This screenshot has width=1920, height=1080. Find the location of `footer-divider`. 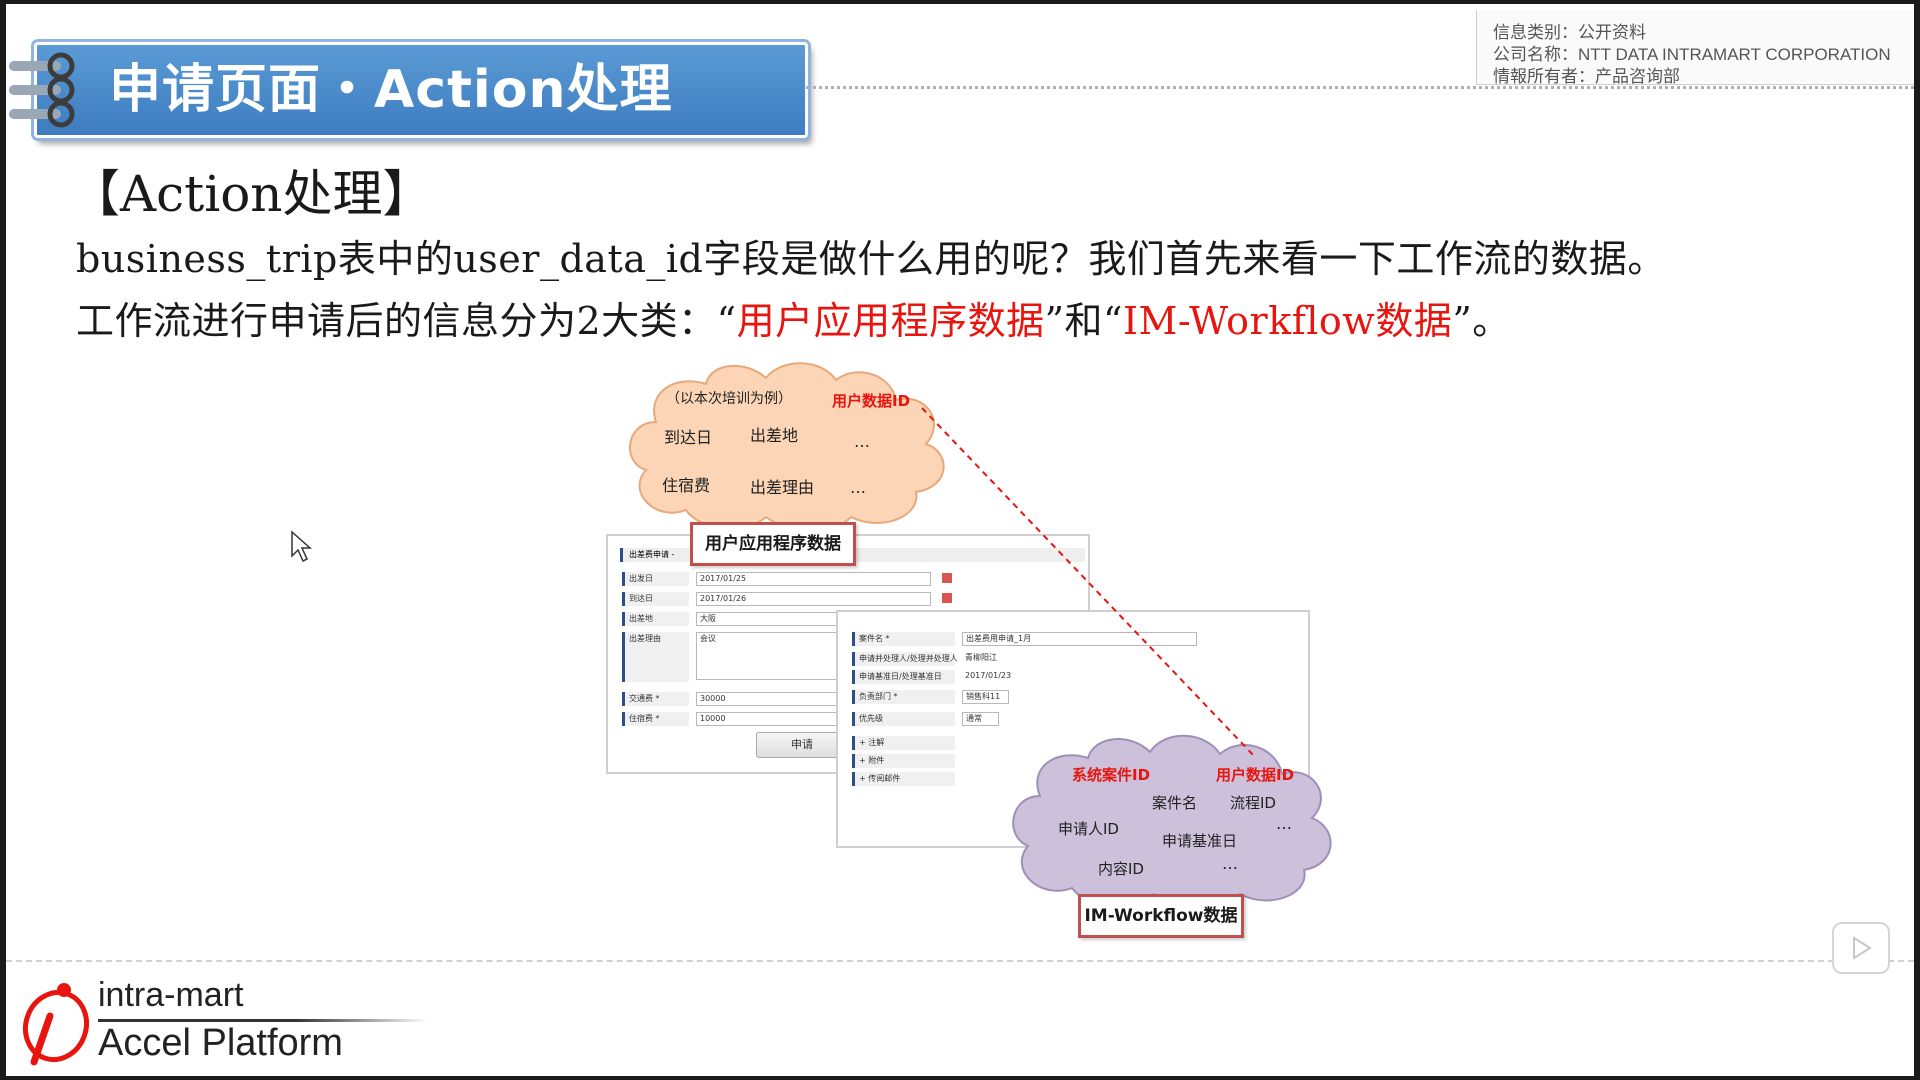

footer-divider is located at coordinates (960, 961).